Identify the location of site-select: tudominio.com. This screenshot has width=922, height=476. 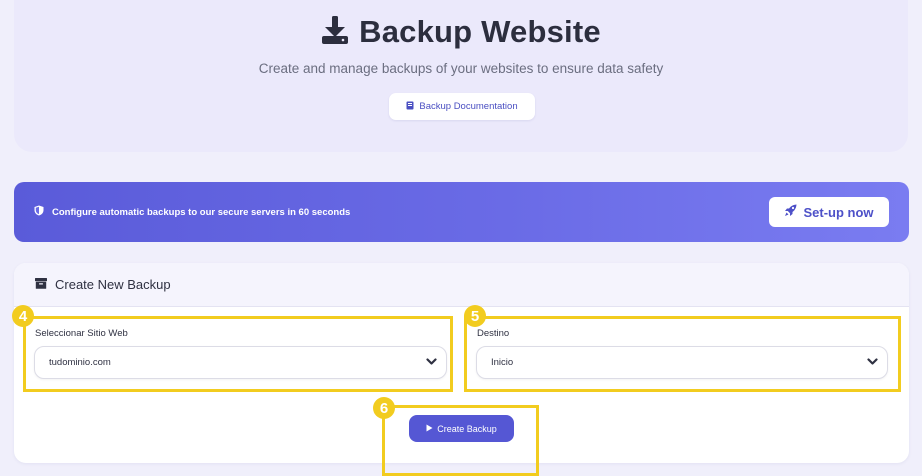
(240, 362).